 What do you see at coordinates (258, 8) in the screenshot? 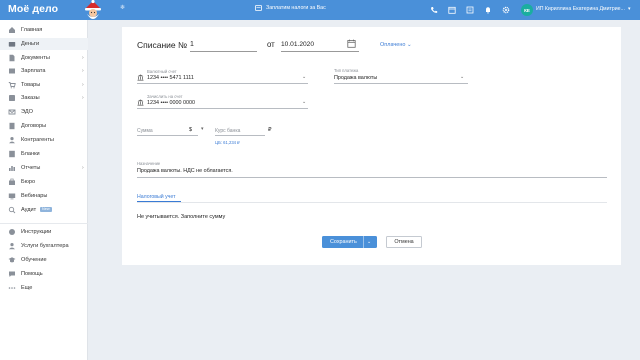
I see `tax-promo-icon` at bounding box center [258, 8].